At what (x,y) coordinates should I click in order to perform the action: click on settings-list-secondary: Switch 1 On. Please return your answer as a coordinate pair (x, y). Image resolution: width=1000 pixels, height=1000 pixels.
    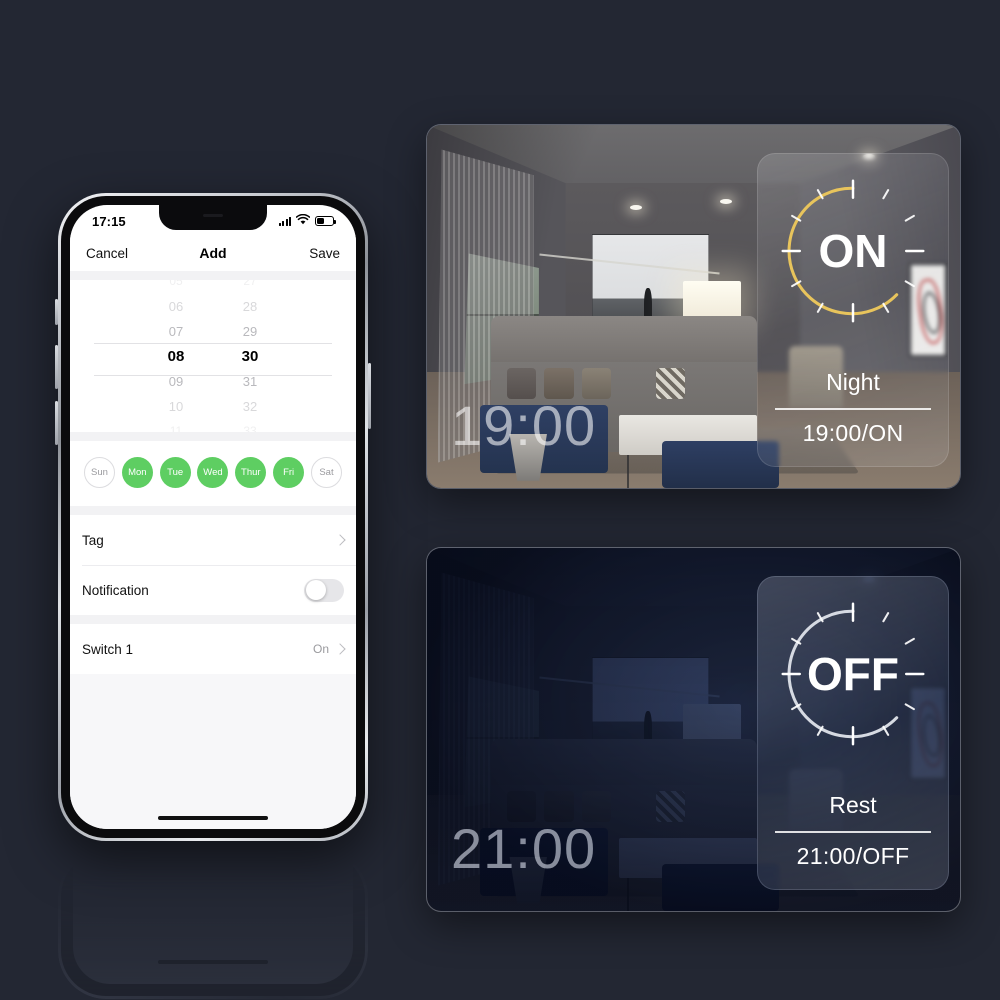
    Looking at the image, I should click on (213, 649).